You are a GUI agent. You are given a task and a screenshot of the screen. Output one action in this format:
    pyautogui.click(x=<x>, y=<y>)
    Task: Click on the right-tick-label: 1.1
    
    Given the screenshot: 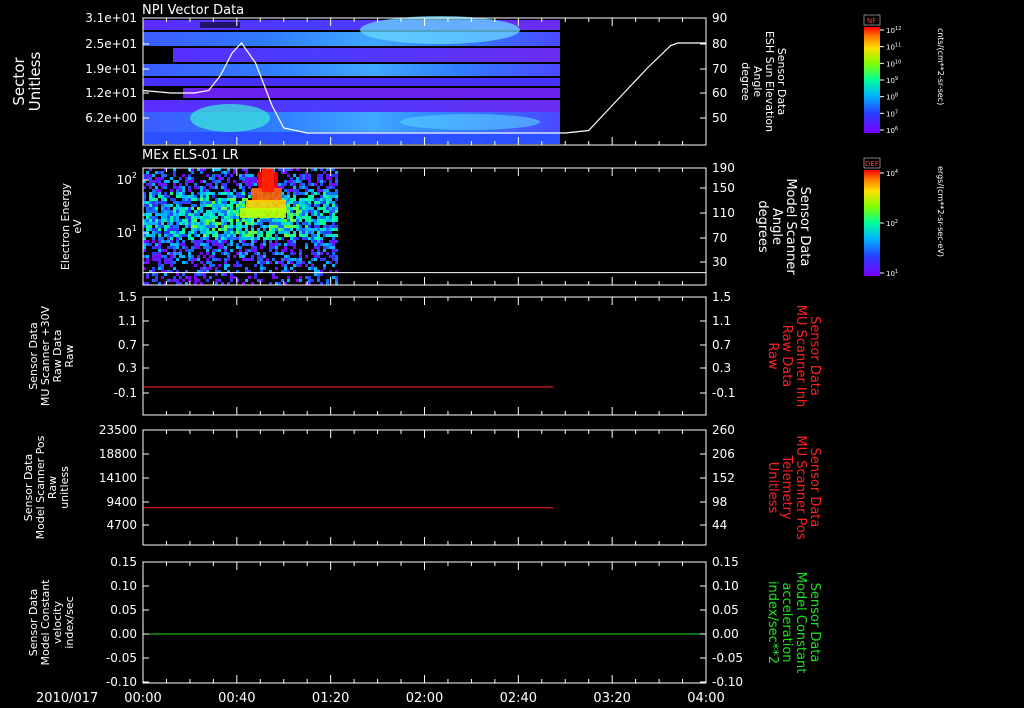 What is the action you would take?
    pyautogui.click(x=721, y=321)
    